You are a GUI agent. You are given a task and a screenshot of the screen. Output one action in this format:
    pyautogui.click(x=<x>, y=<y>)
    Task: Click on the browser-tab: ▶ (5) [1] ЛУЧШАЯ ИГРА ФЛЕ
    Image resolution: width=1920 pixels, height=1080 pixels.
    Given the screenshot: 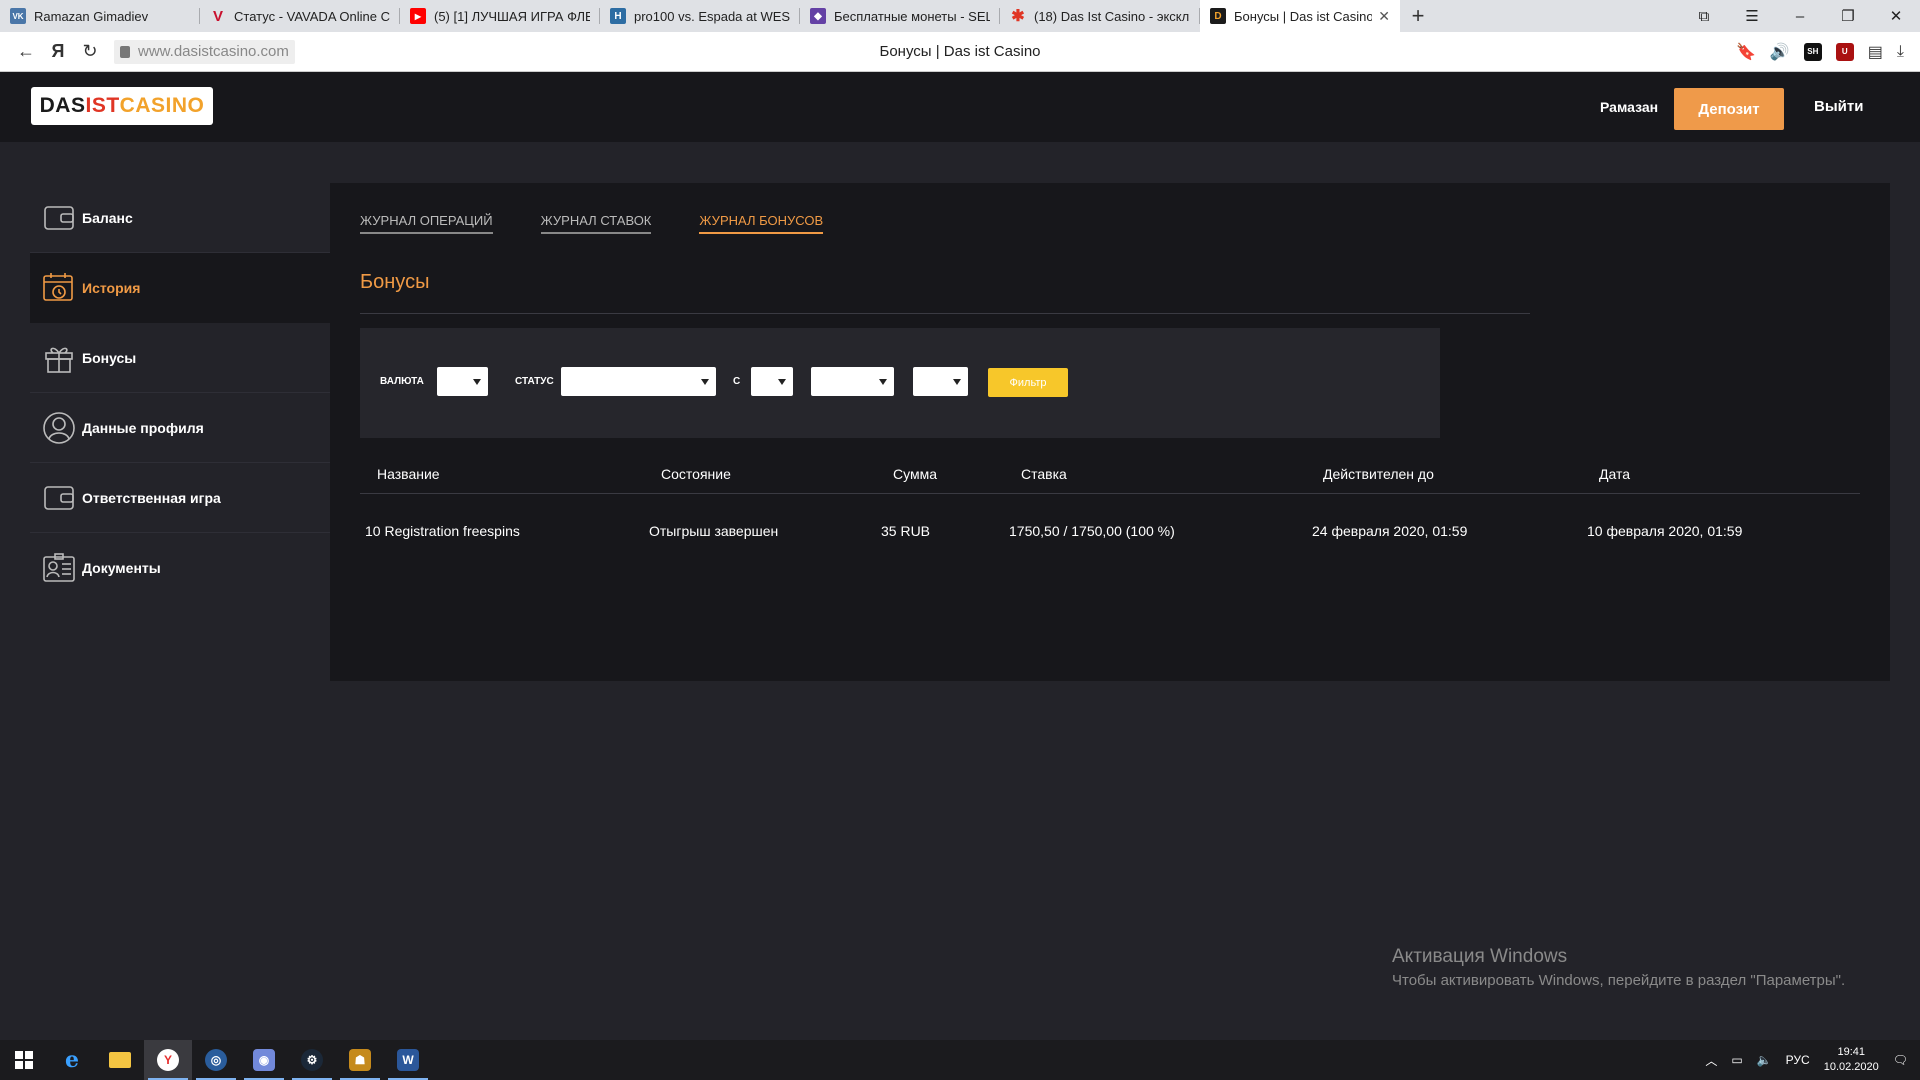 What is the action you would take?
    pyautogui.click(x=500, y=16)
    